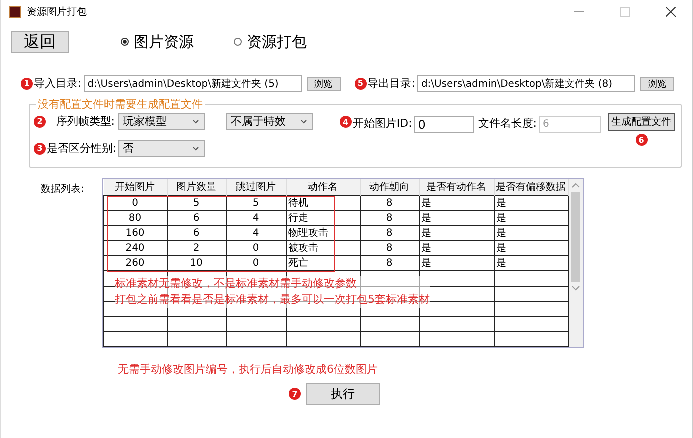 The image size is (693, 438). What do you see at coordinates (576, 185) in the screenshot?
I see `scroll-up-icon` at bounding box center [576, 185].